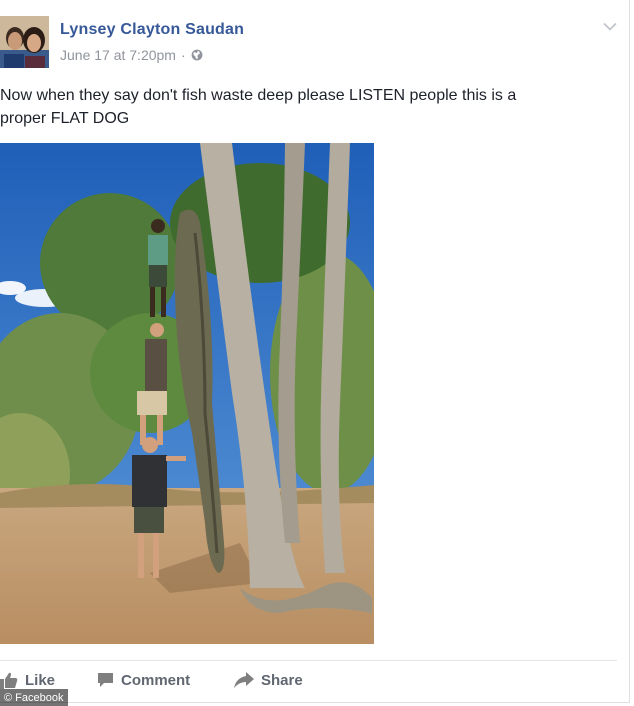  I want to click on share-label: Share, so click(282, 680).